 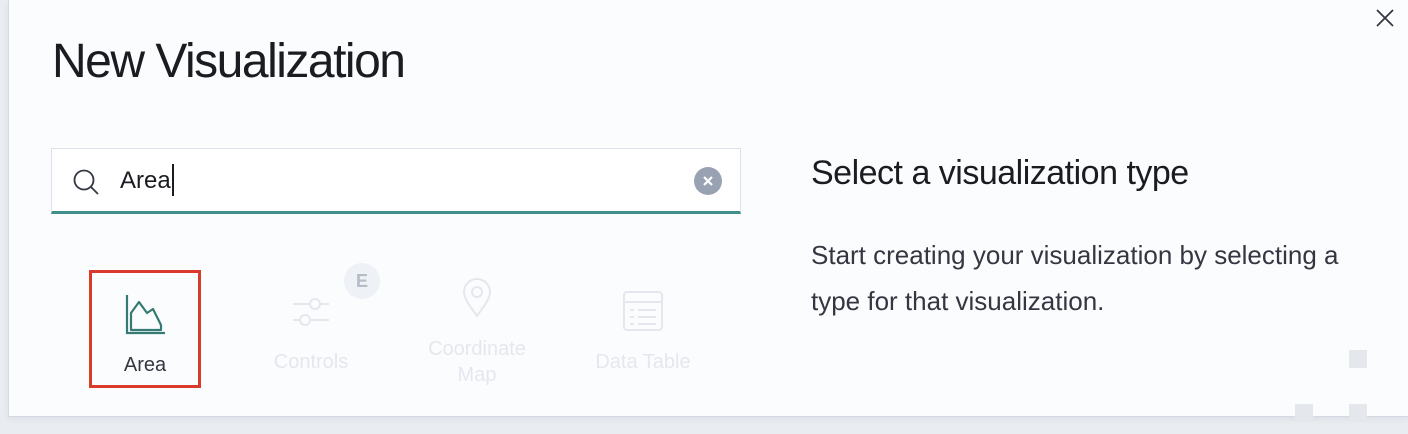 What do you see at coordinates (311, 362) in the screenshot?
I see `vis-type-label: Controls` at bounding box center [311, 362].